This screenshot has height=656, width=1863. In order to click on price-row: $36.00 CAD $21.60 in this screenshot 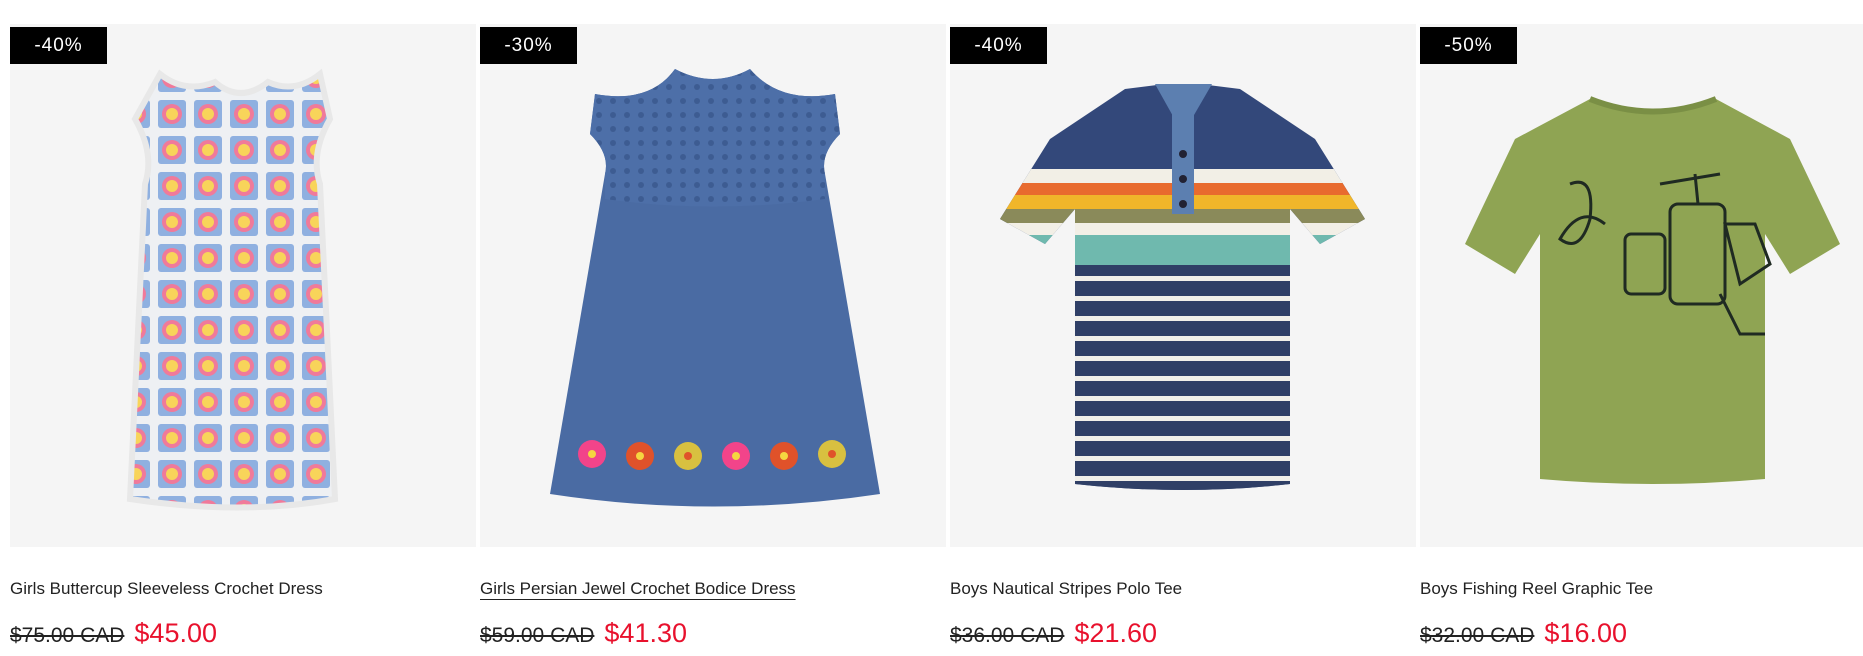, I will do `click(1183, 633)`.